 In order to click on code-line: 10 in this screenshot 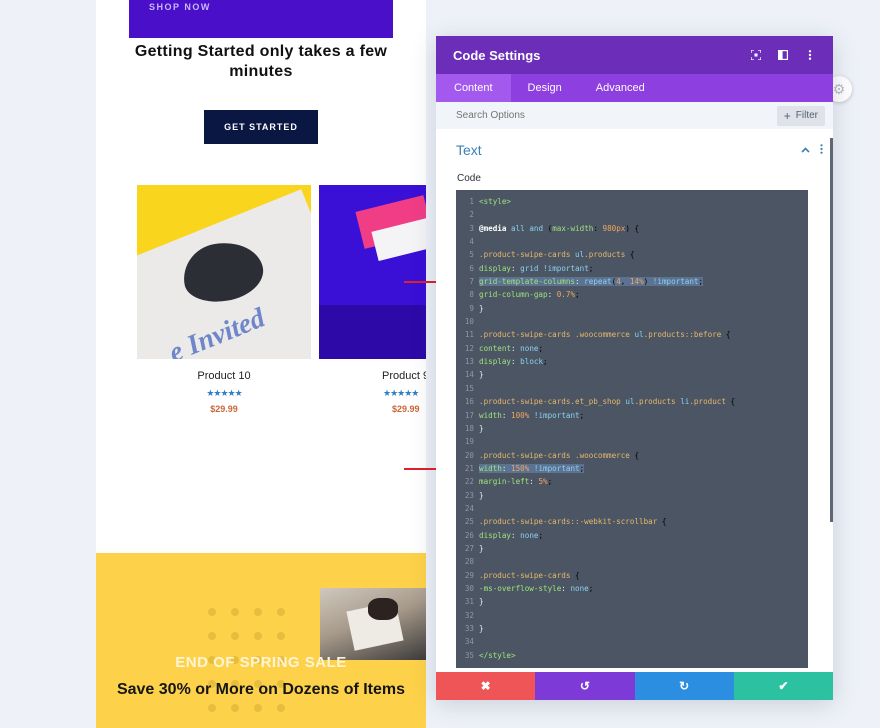, I will do `click(632, 321)`.